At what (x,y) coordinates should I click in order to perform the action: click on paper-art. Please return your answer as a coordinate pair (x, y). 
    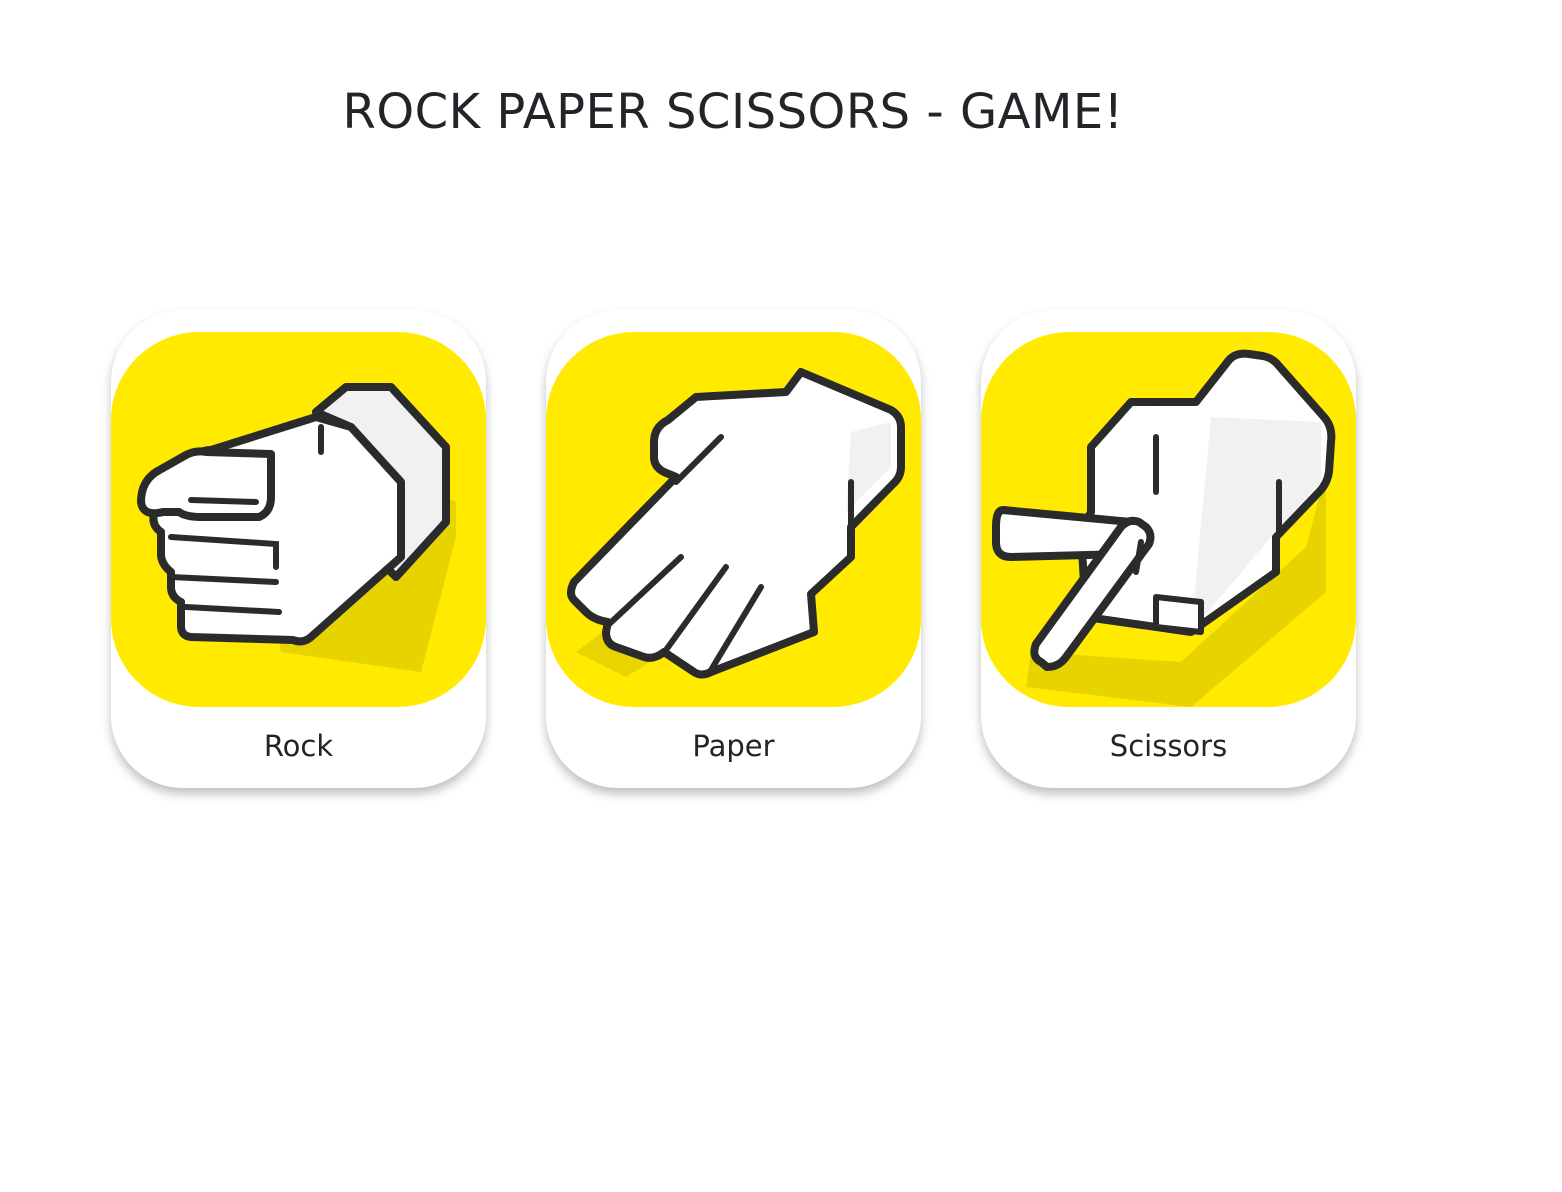
    Looking at the image, I should click on (733, 519).